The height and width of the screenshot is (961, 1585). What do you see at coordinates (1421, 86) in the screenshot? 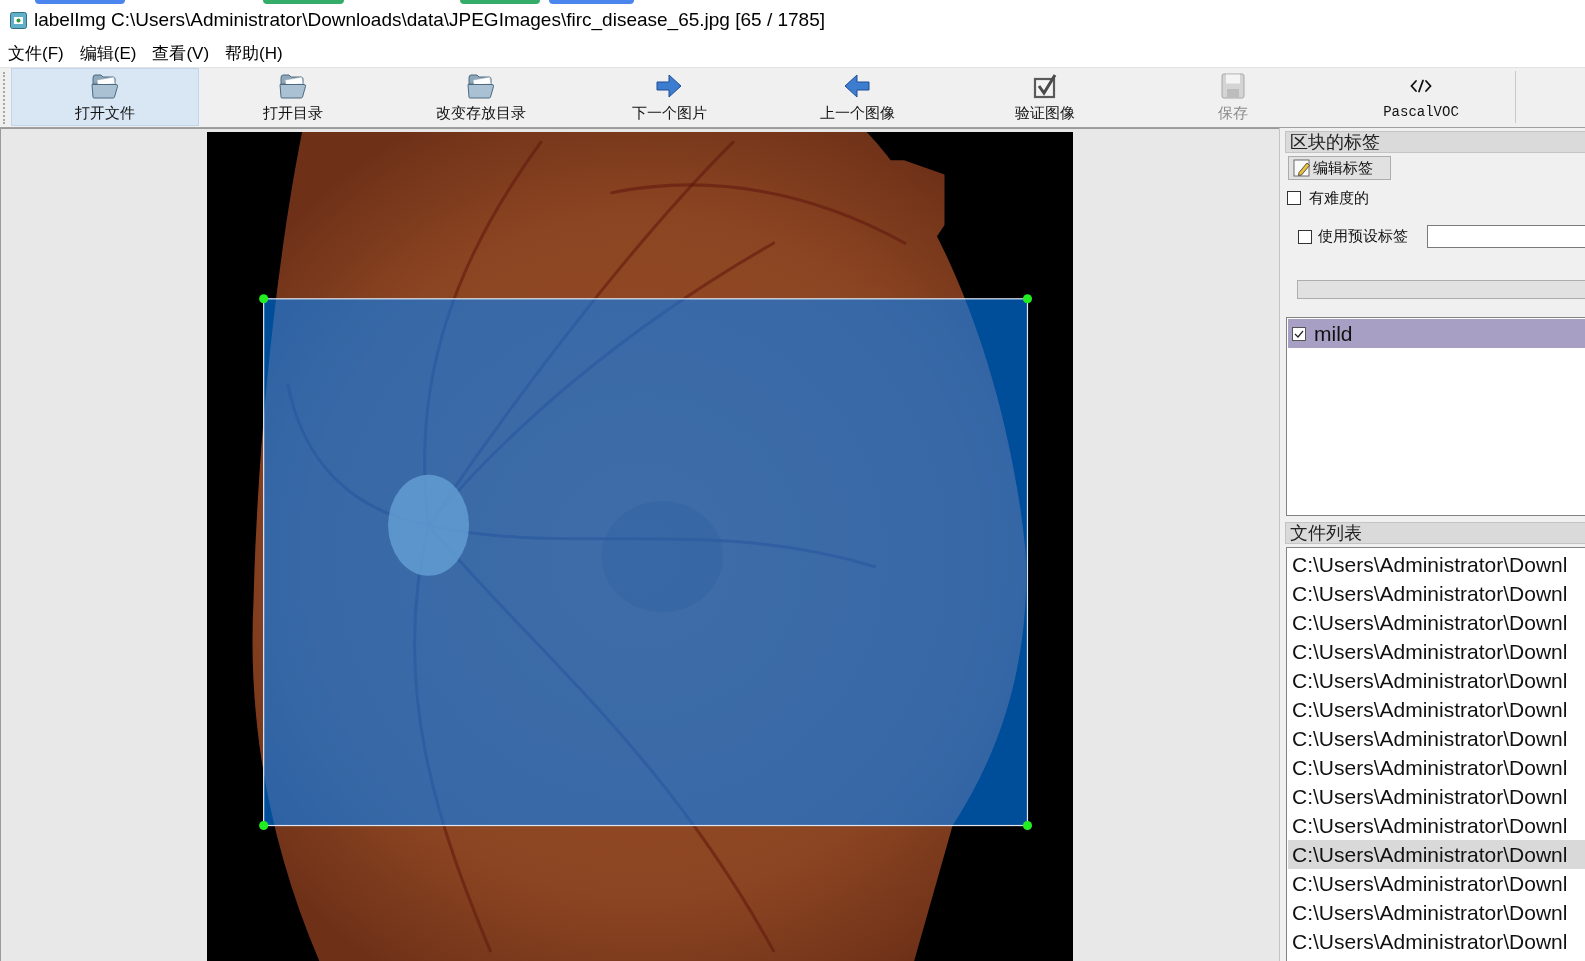
I see `code-icon` at bounding box center [1421, 86].